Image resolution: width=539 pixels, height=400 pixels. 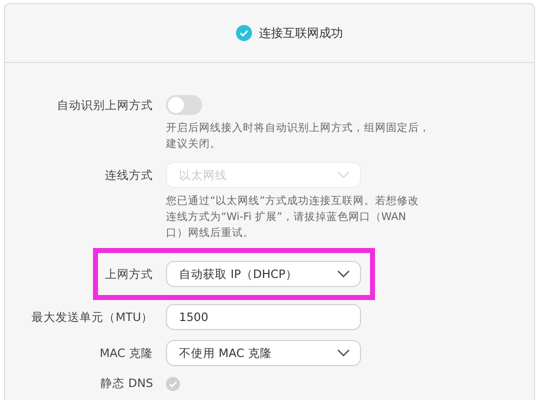 What do you see at coordinates (125, 353) in the screenshot?
I see `field-label: MAC 克隆` at bounding box center [125, 353].